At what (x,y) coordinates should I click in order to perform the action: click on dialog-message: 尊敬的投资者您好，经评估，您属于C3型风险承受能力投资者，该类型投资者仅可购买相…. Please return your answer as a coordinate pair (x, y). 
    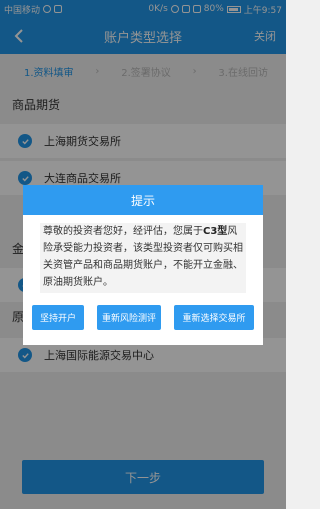
    Looking at the image, I should click on (143, 258).